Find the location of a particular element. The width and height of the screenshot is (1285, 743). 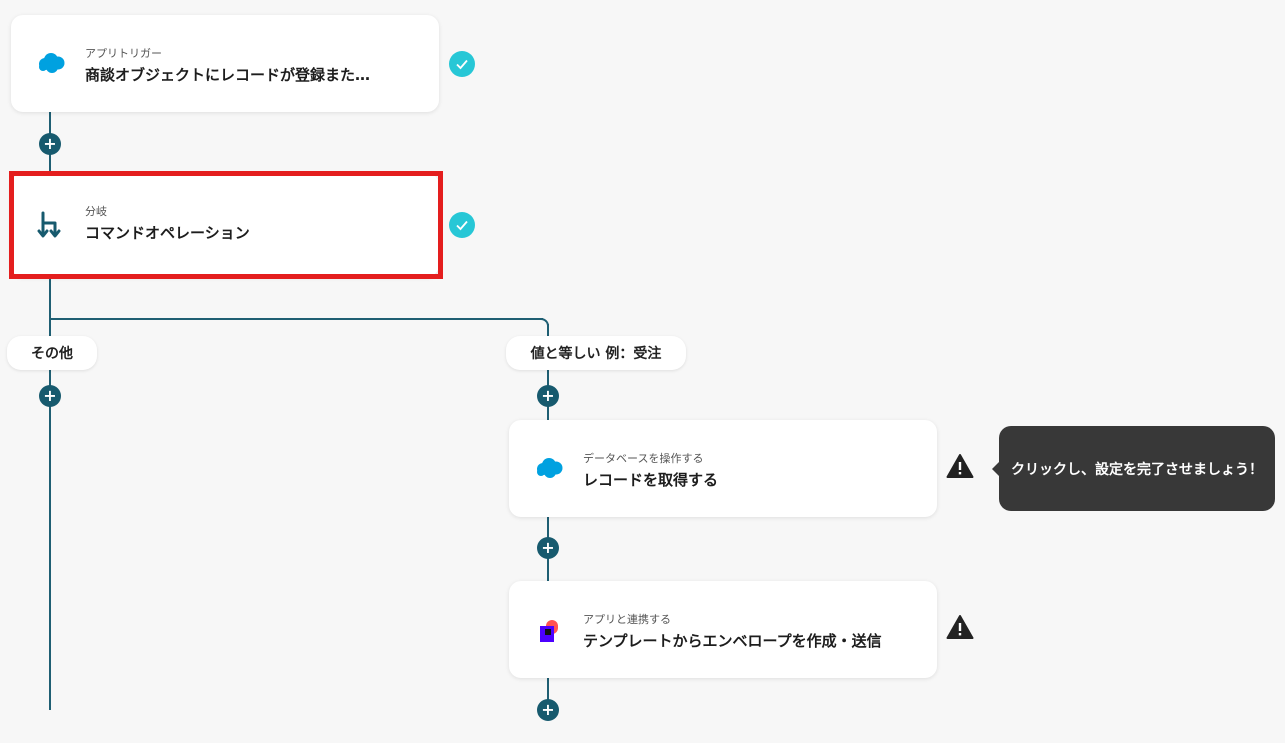

branch-complete-check-icon is located at coordinates (462, 225).